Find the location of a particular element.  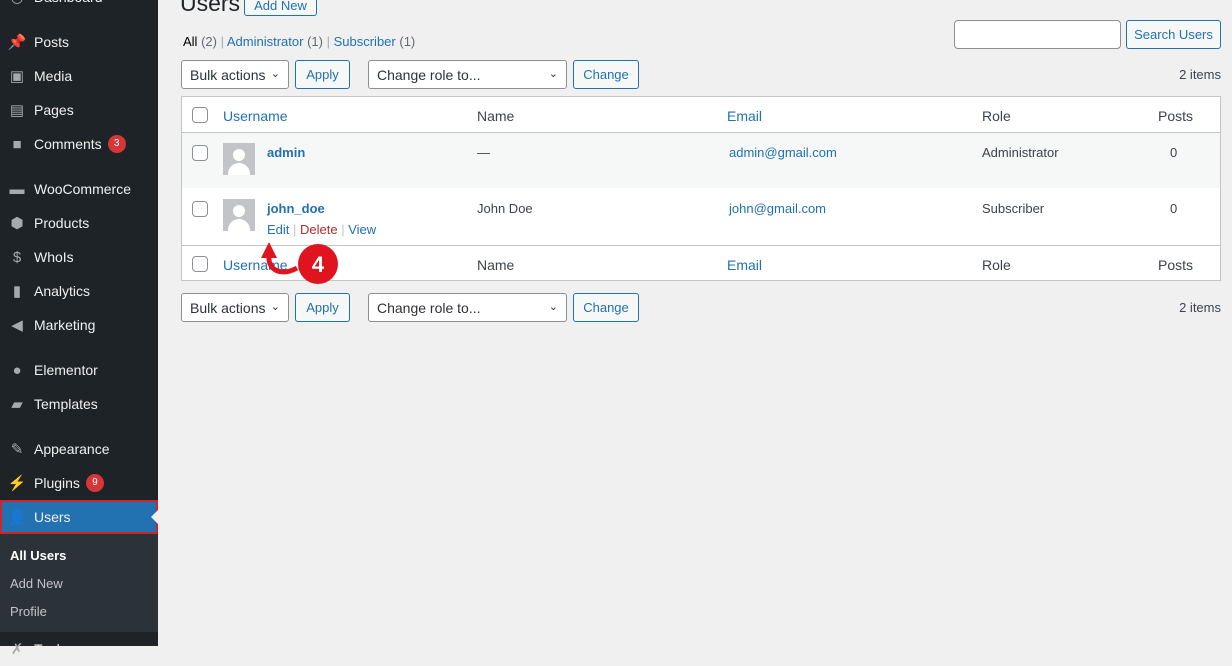

sidebar-item-whois: $ WhoIs is located at coordinates (79, 257).